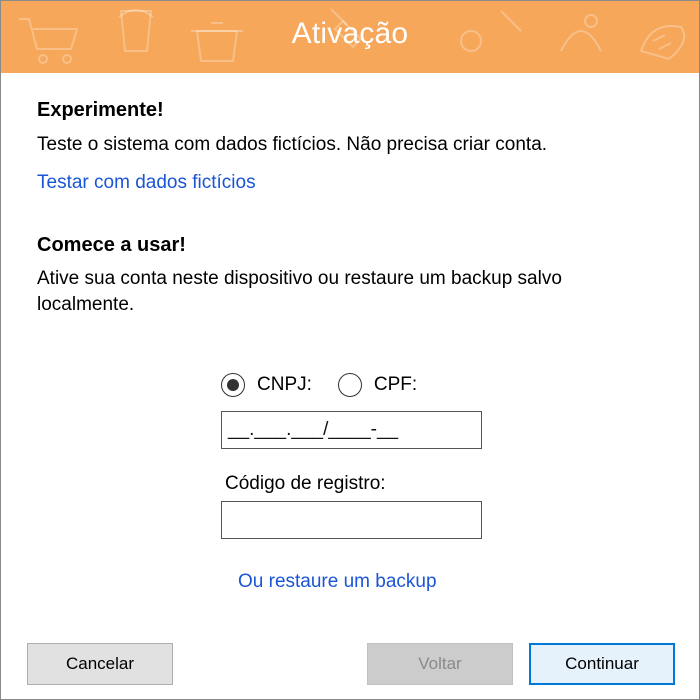  What do you see at coordinates (111, 245) in the screenshot?
I see `start-heading: Comece a usar!` at bounding box center [111, 245].